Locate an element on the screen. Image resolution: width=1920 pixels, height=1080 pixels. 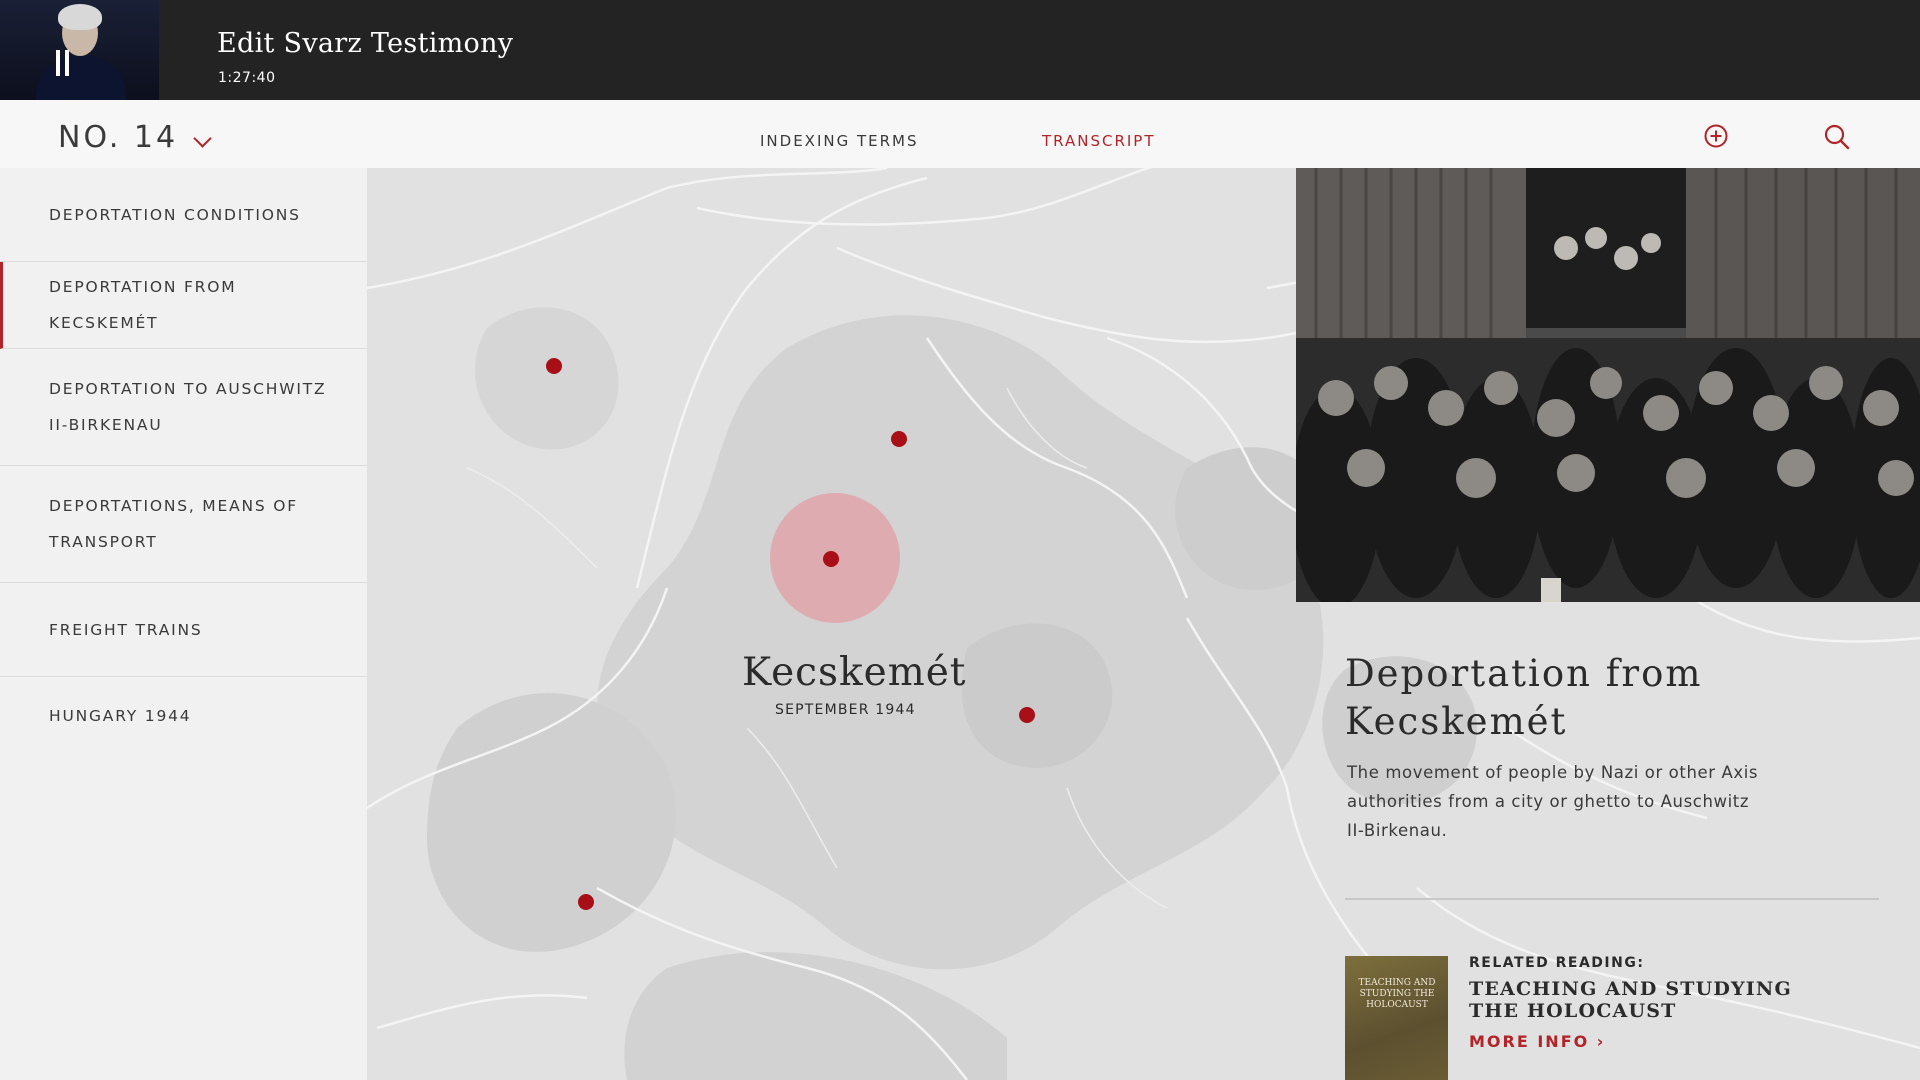
speaker-hair is located at coordinates (80, 17).